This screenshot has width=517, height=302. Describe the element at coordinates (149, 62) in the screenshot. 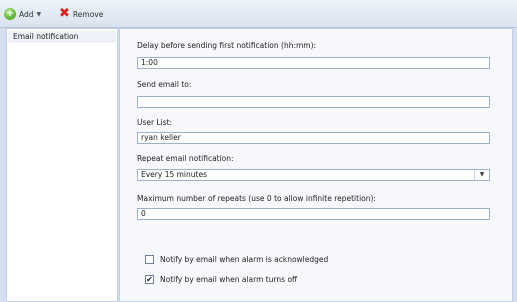

I see `delay-value: 1:00` at that location.